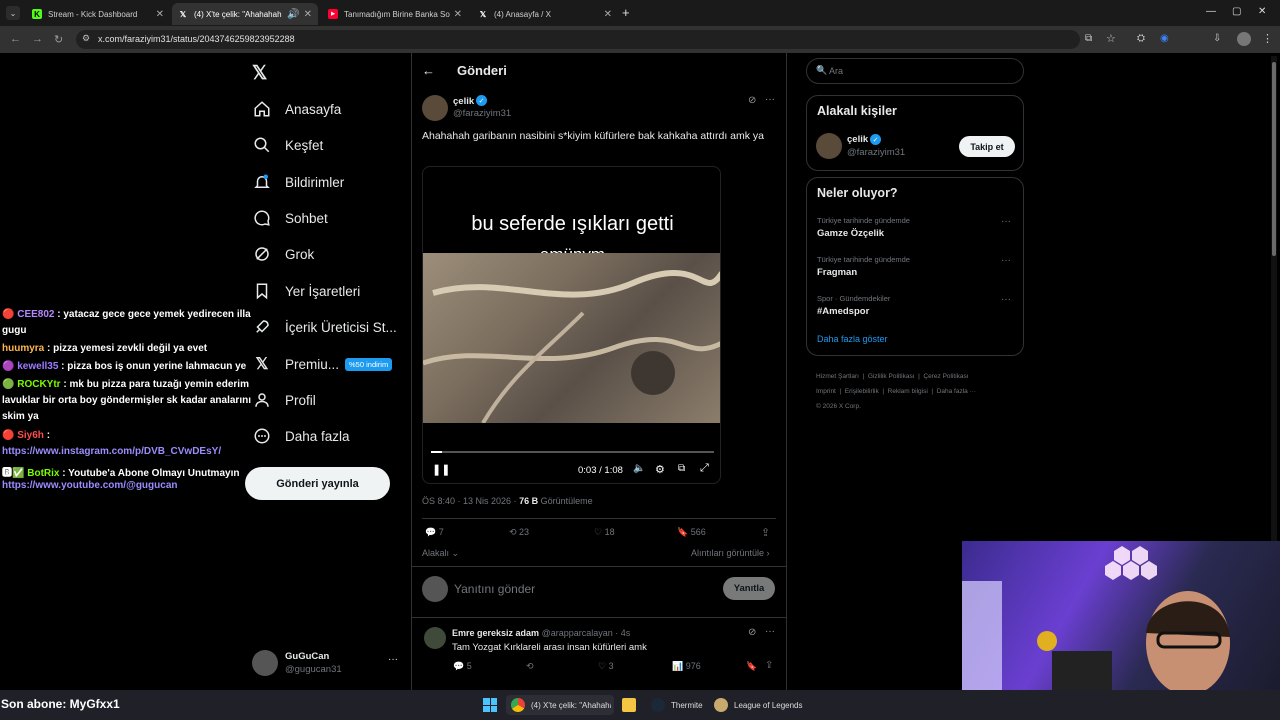  Describe the element at coordinates (945, 376) in the screenshot. I see `footer-link: Çerez Politikası` at that location.